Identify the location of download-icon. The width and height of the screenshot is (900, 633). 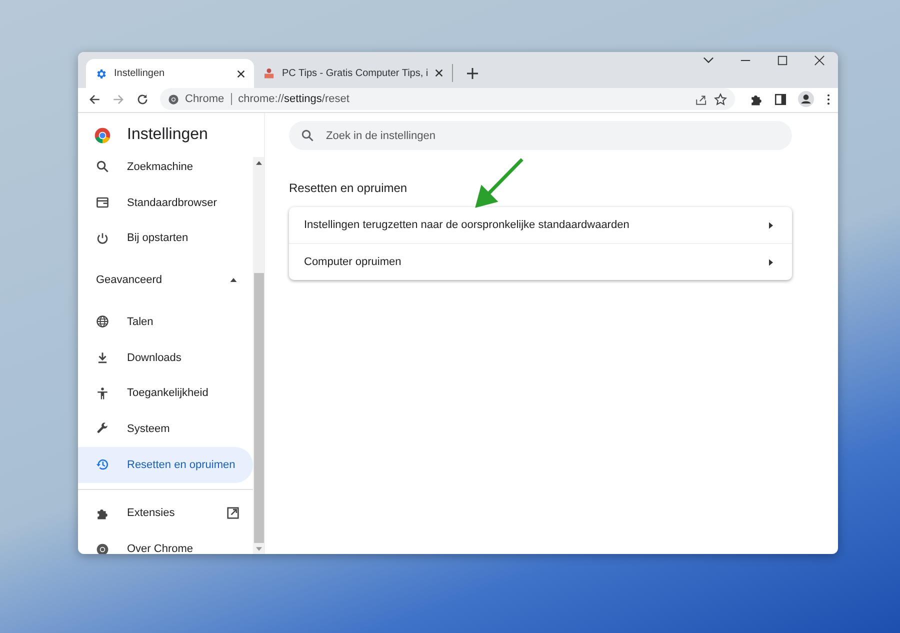
(102, 357).